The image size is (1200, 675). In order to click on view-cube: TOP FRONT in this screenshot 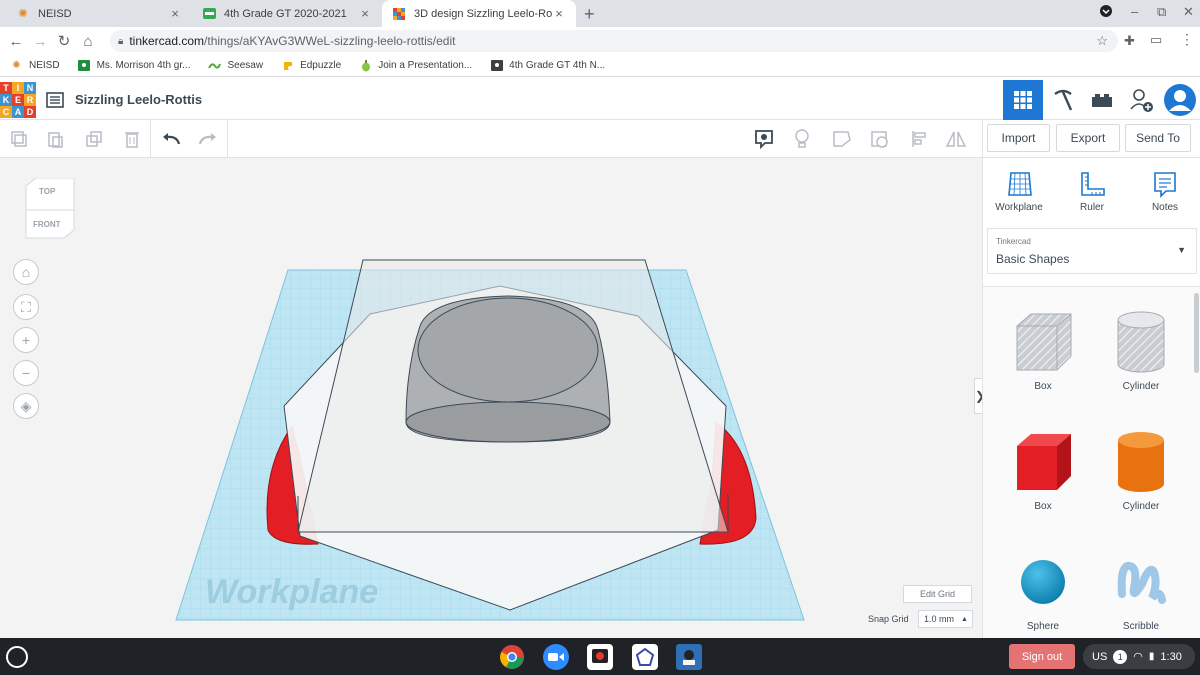, I will do `click(50, 210)`.